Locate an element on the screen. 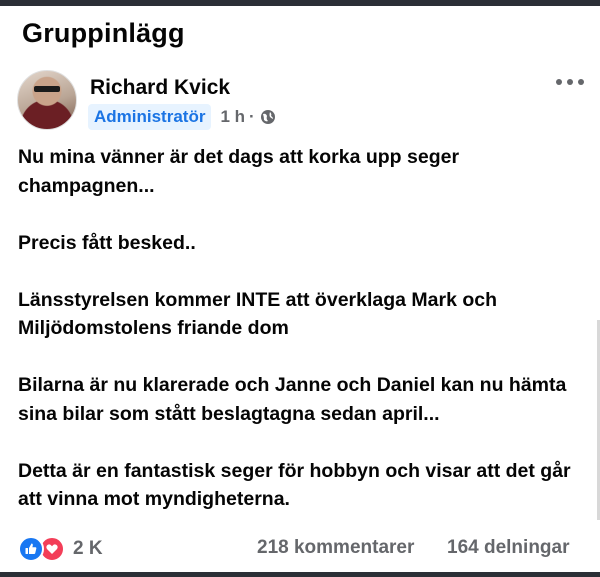 This screenshot has width=600, height=577. post-paragraph: Precis fått besked.. is located at coordinates (107, 242).